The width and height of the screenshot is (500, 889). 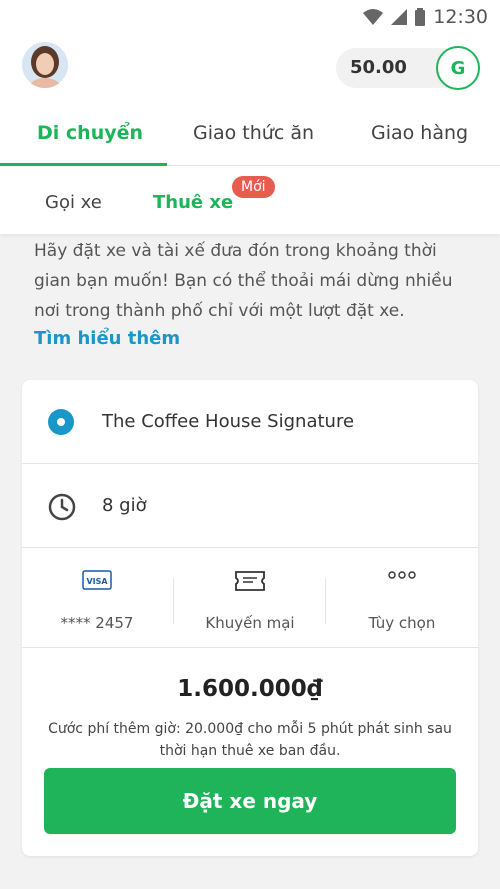 I want to click on visa-text: VISA, so click(x=97, y=581).